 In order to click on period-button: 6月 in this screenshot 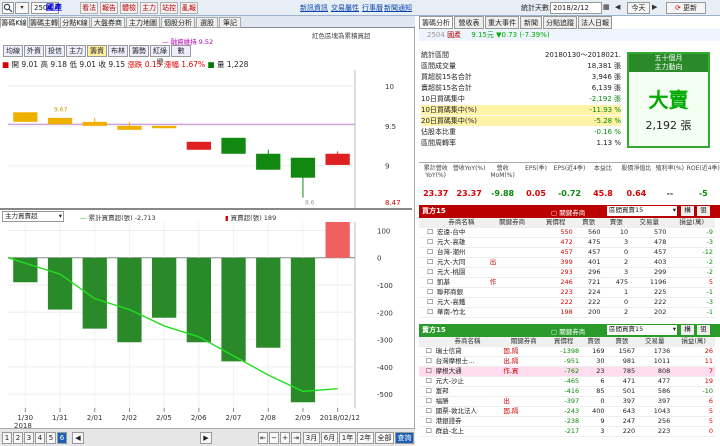, I will do `click(329, 438)`.